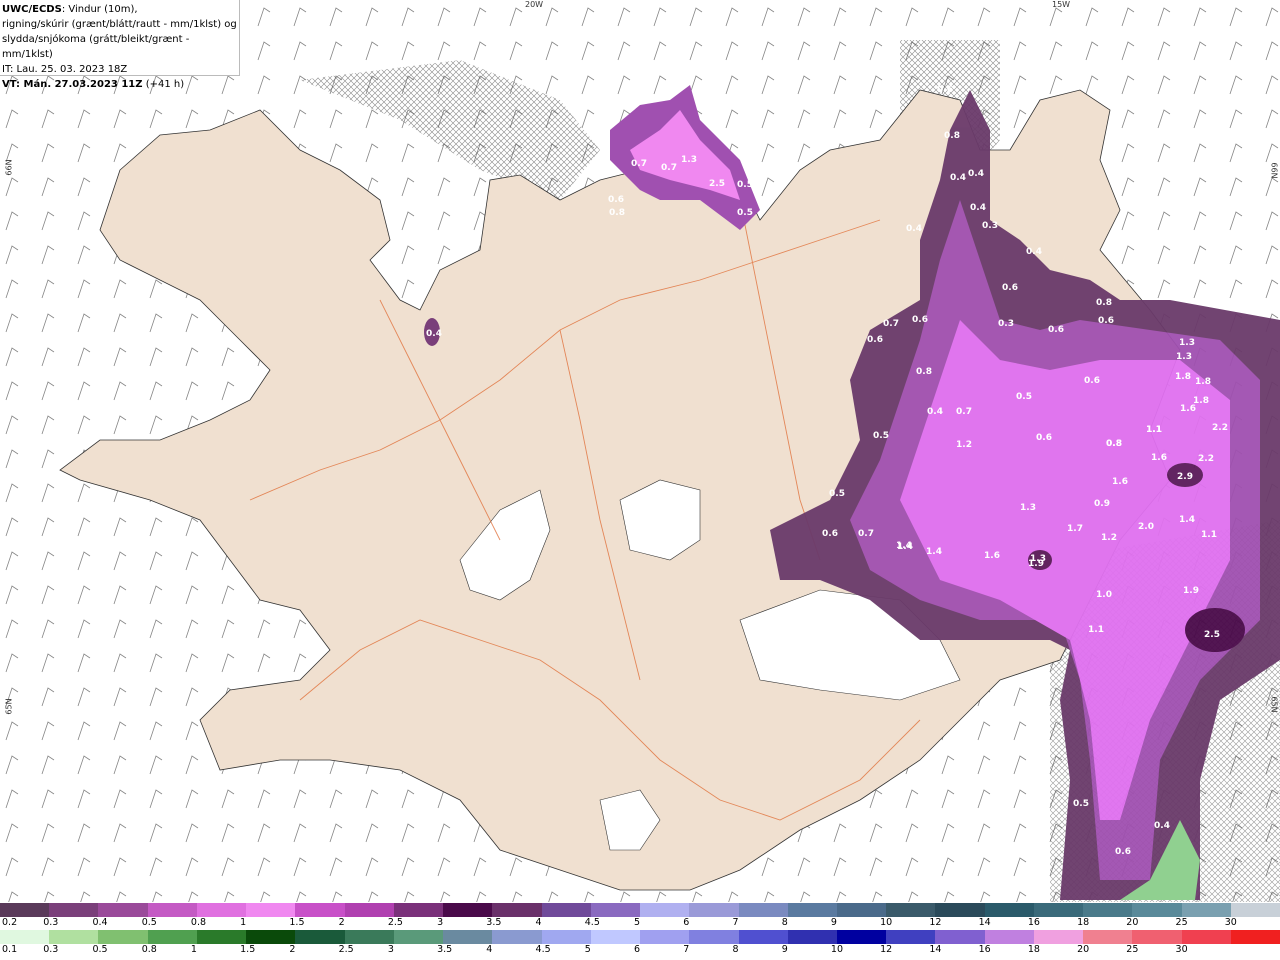  I want to click on legend-label: 0.8, so click(198, 922).